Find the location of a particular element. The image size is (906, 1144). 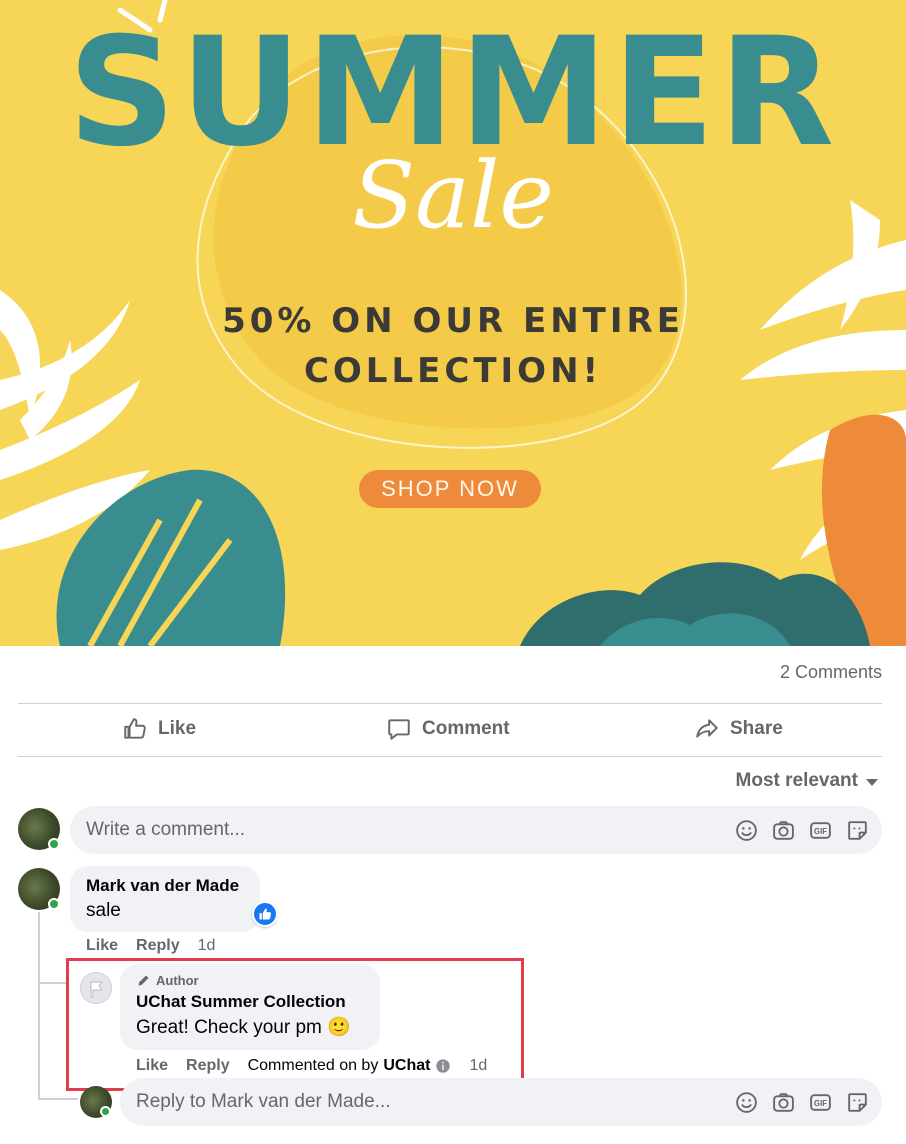

share-button: Share is located at coordinates (738, 729).